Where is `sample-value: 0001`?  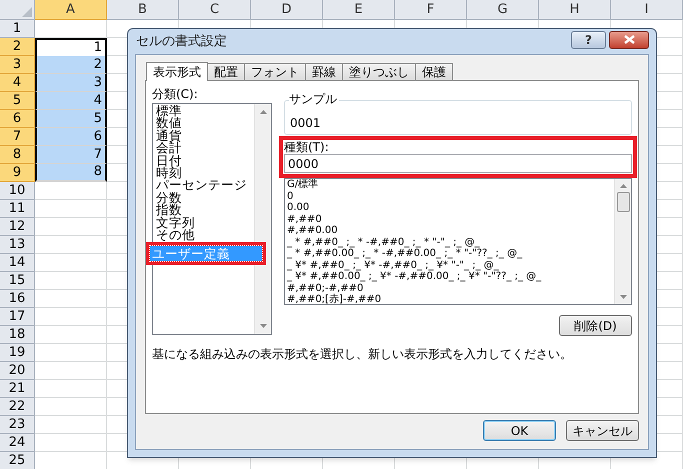
sample-value: 0001 is located at coordinates (305, 123).